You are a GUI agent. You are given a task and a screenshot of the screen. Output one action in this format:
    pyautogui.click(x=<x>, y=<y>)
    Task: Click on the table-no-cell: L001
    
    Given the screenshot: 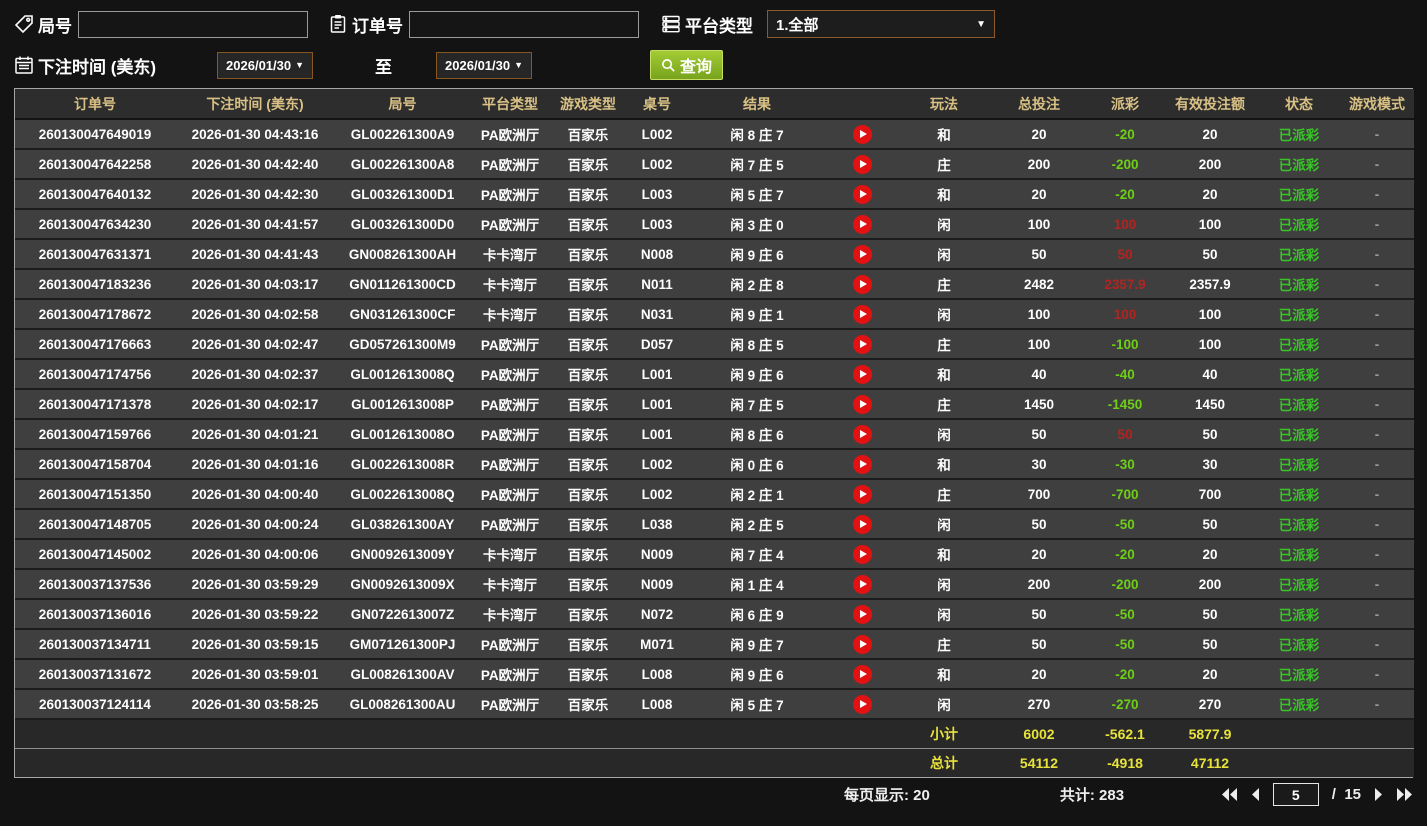 What is the action you would take?
    pyautogui.click(x=657, y=434)
    